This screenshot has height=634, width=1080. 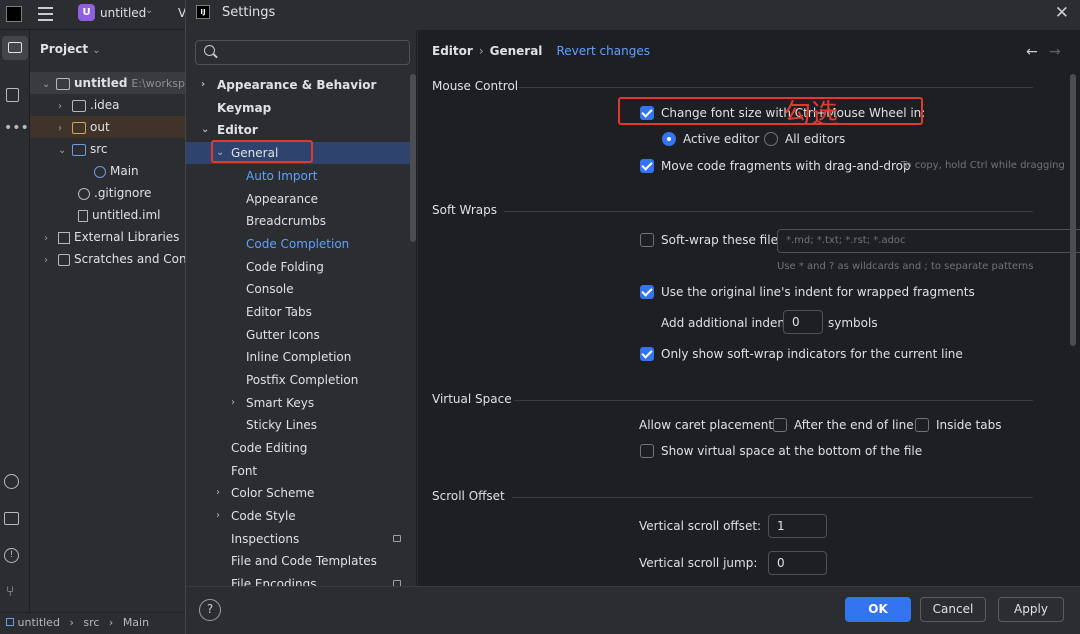 I want to click on nav-code-editing: Code Editing, so click(x=298, y=448).